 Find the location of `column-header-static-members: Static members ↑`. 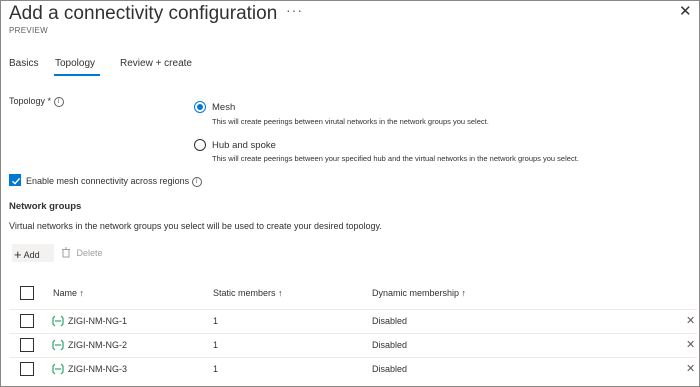

column-header-static-members: Static members ↑ is located at coordinates (248, 293).